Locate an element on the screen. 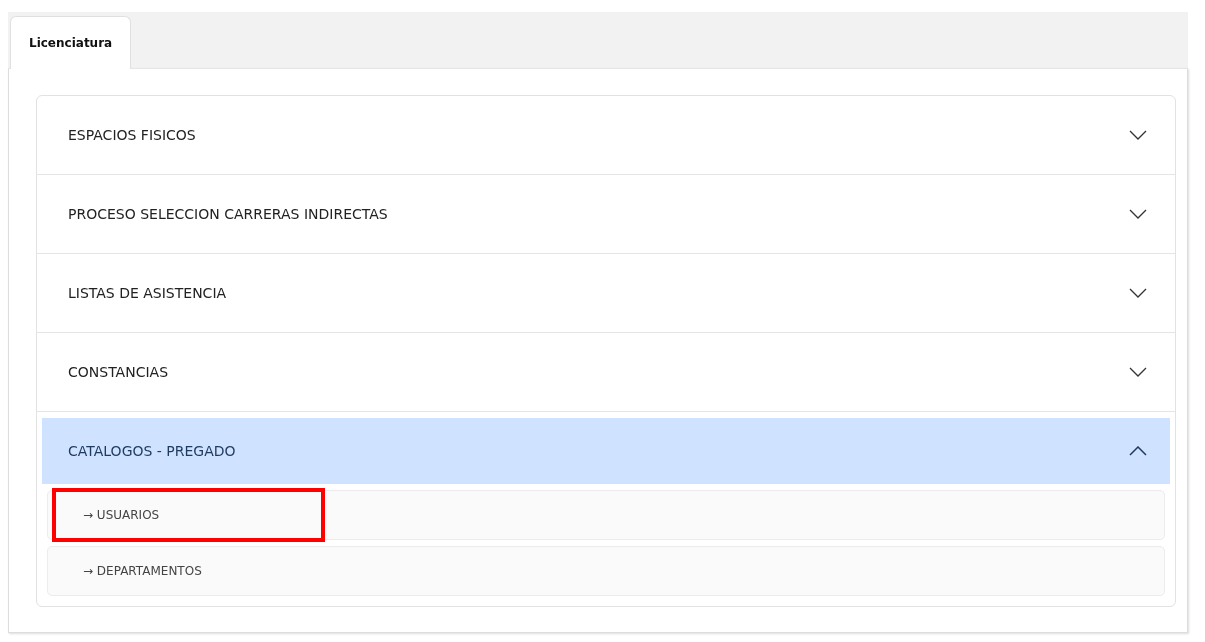 This screenshot has height=642, width=1205. accordion-header: LISTAS DE ASISTENCIA is located at coordinates (606, 293).